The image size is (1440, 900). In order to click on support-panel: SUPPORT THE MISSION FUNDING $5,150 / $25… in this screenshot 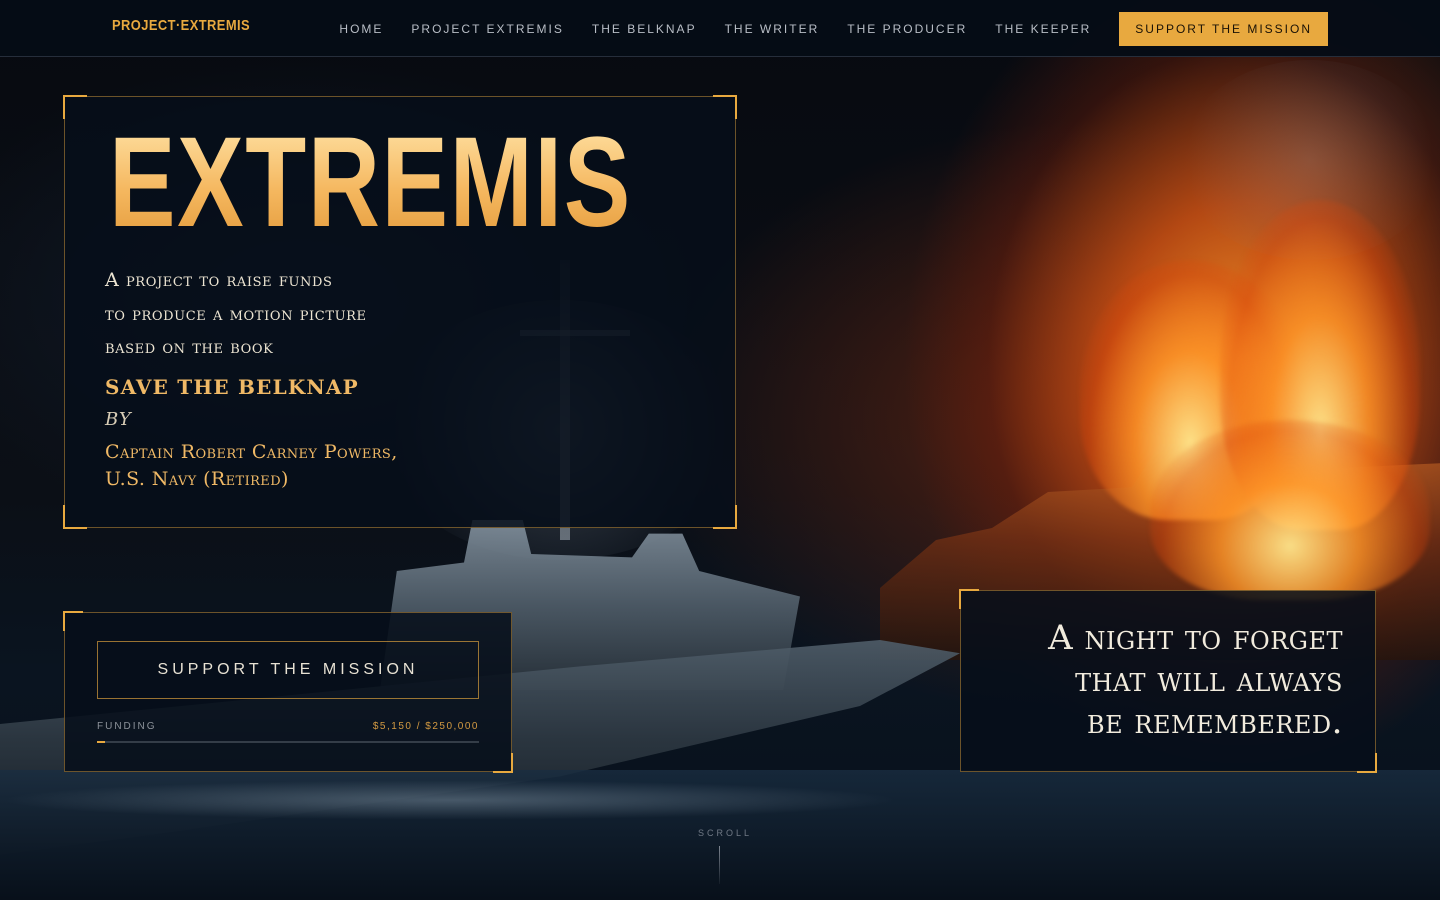, I will do `click(288, 692)`.